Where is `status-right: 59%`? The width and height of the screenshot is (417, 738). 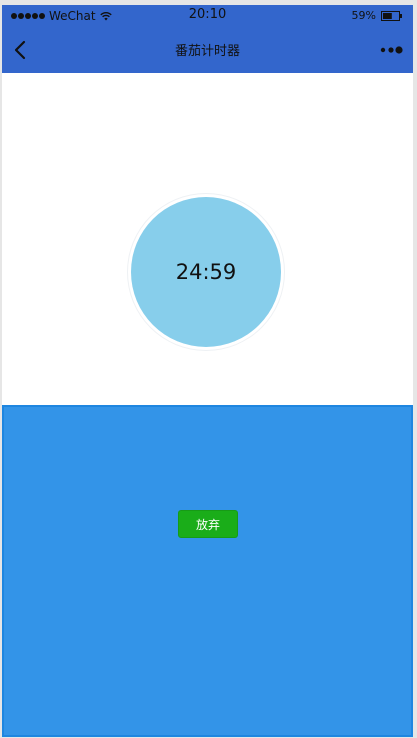
status-right: 59% is located at coordinates (377, 15).